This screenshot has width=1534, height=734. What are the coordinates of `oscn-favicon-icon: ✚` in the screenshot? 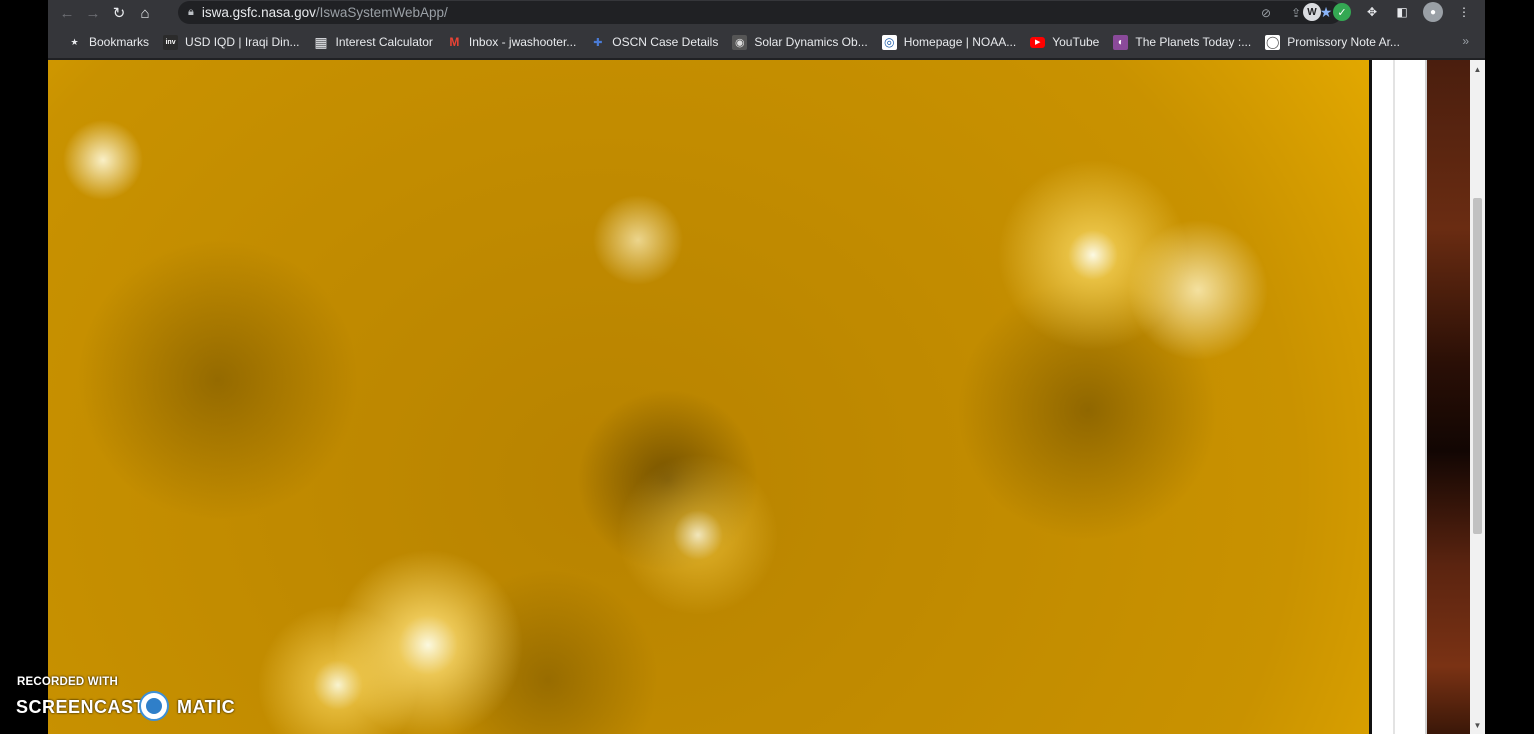 It's located at (598, 42).